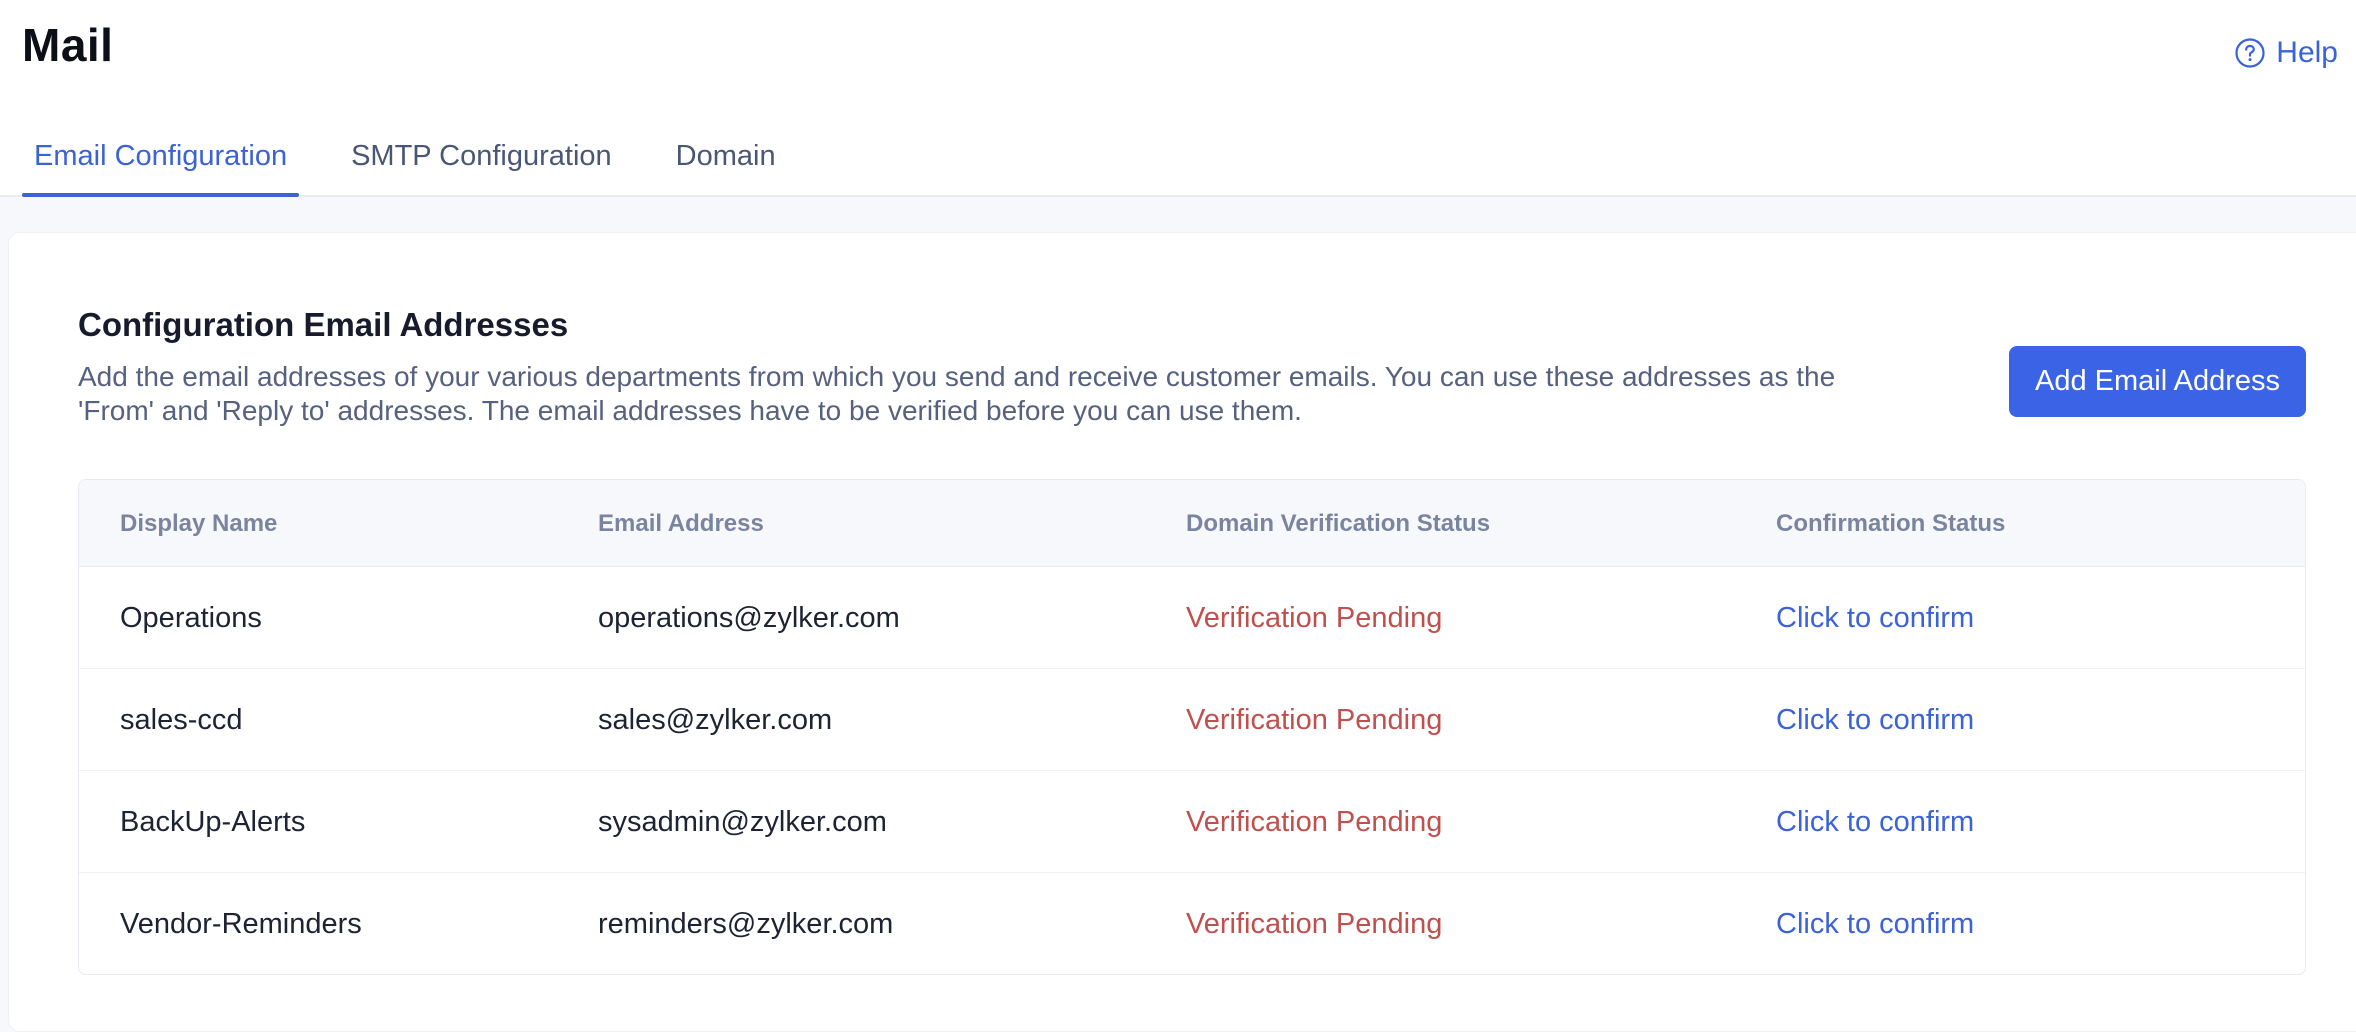 This screenshot has height=1032, width=2356. Describe the element at coordinates (191, 617) in the screenshot. I see `display-name-cell: Operations` at that location.